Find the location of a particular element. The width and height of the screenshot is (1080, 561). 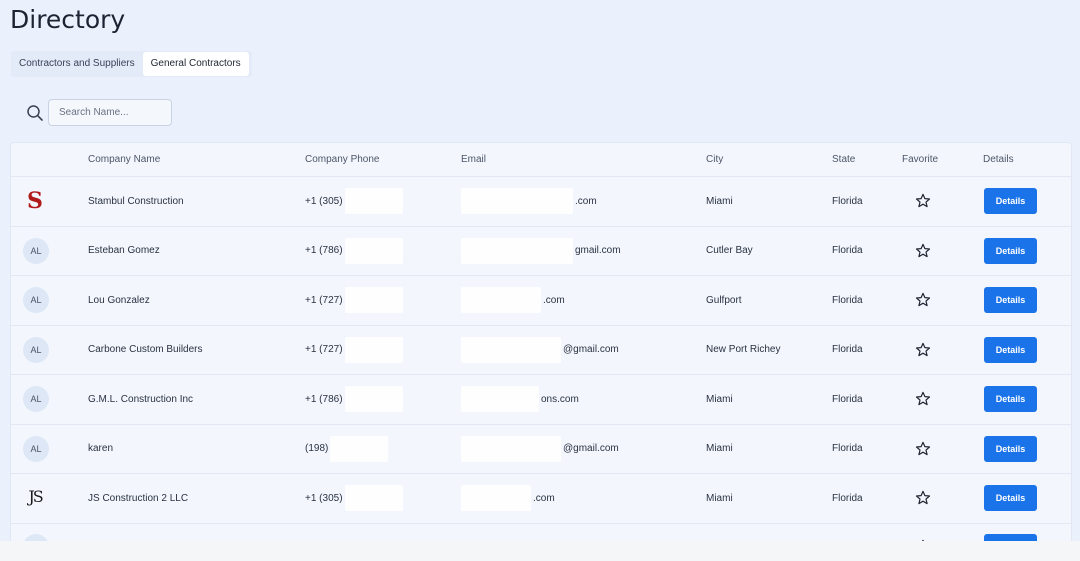

company-phone: +1 (305) is located at coordinates (354, 201).